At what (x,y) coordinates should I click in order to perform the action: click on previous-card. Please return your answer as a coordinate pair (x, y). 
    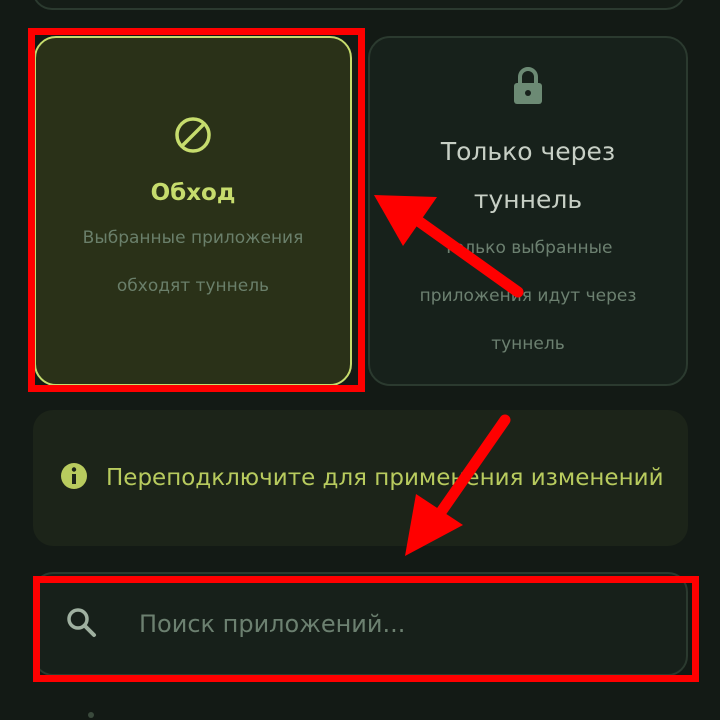
    Looking at the image, I should click on (359, 5).